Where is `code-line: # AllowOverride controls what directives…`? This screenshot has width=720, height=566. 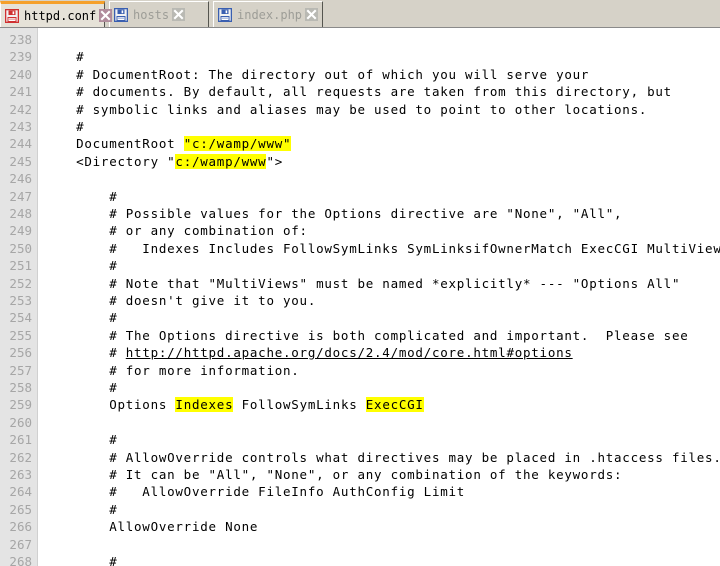
code-line: # AllowOverride controls what directives… is located at coordinates (381, 457).